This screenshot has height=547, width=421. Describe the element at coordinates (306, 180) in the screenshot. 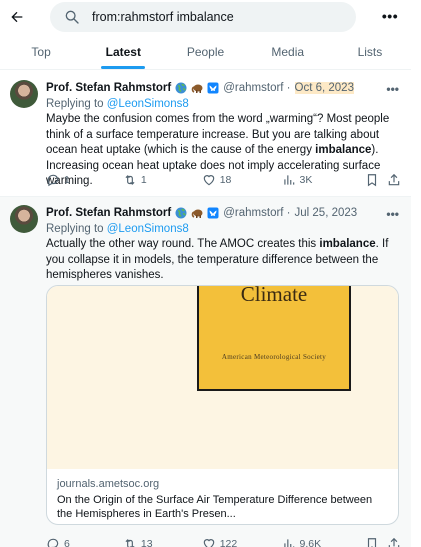

I see `views-count: 3K` at that location.